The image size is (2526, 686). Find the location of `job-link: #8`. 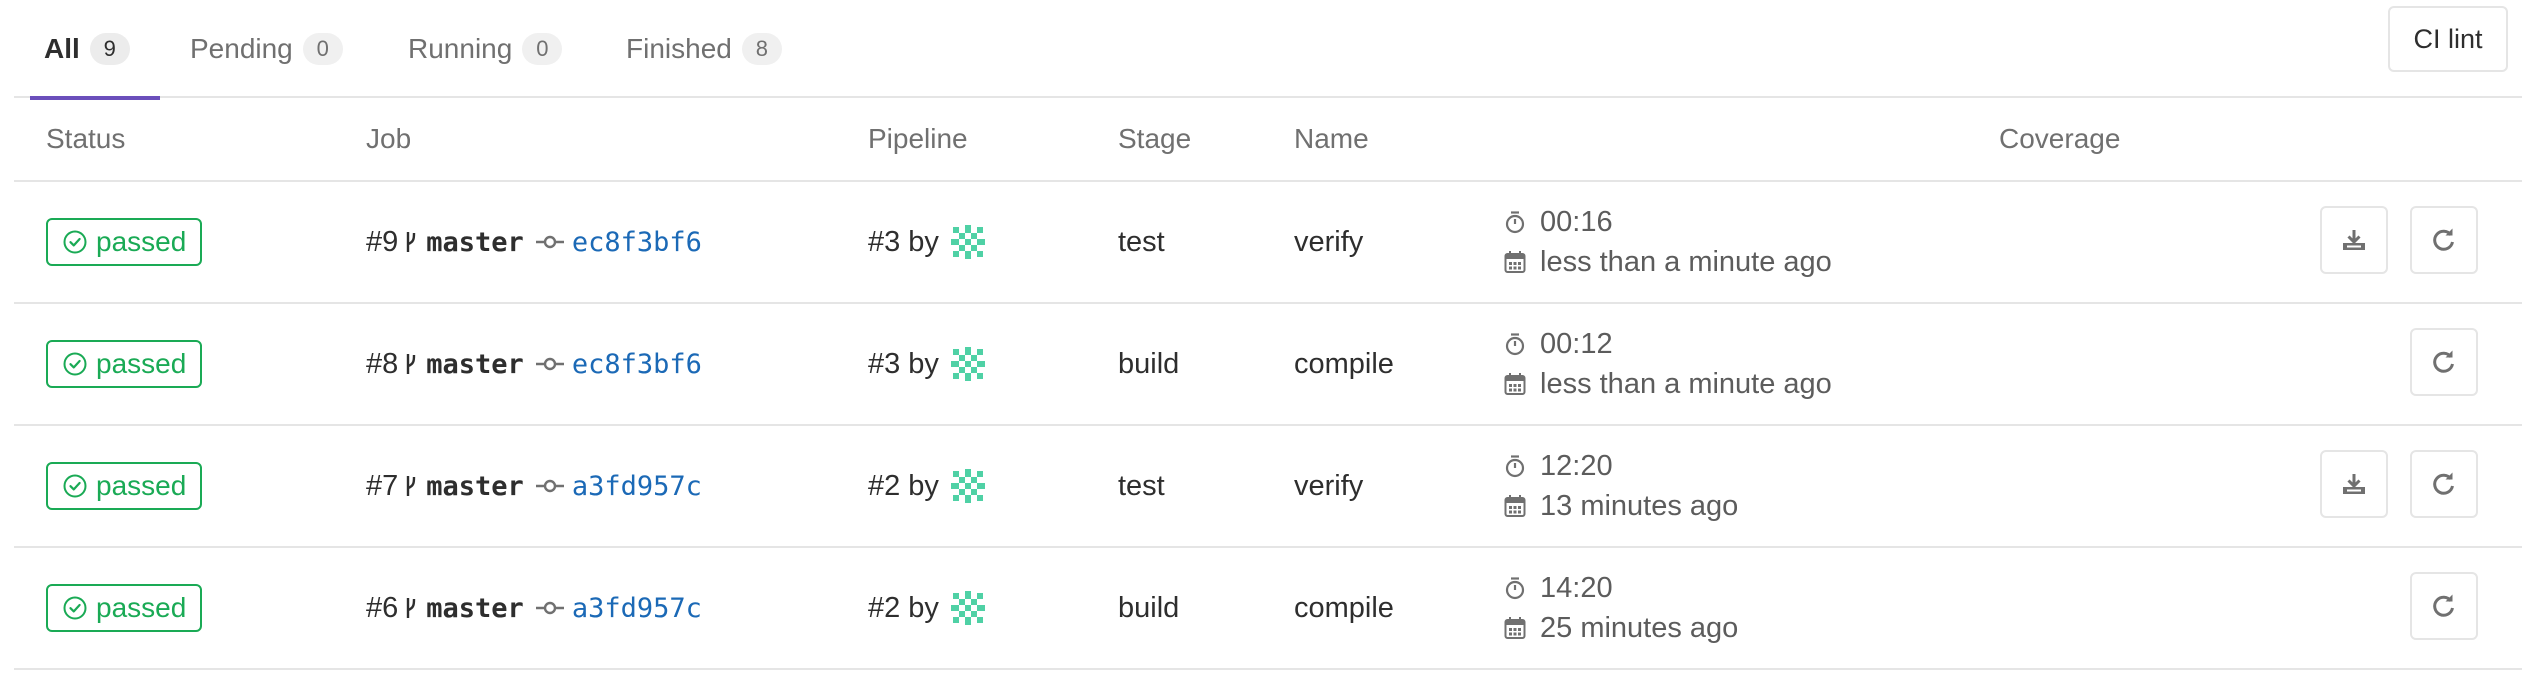

job-link: #8 is located at coordinates (382, 364).